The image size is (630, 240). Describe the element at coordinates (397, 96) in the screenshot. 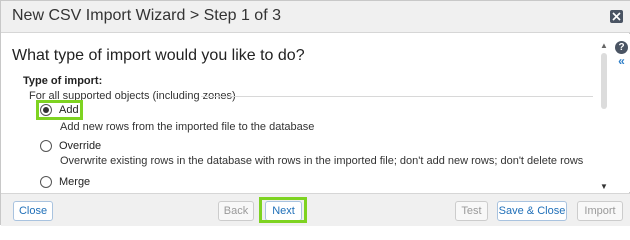

I see `section-divider` at that location.